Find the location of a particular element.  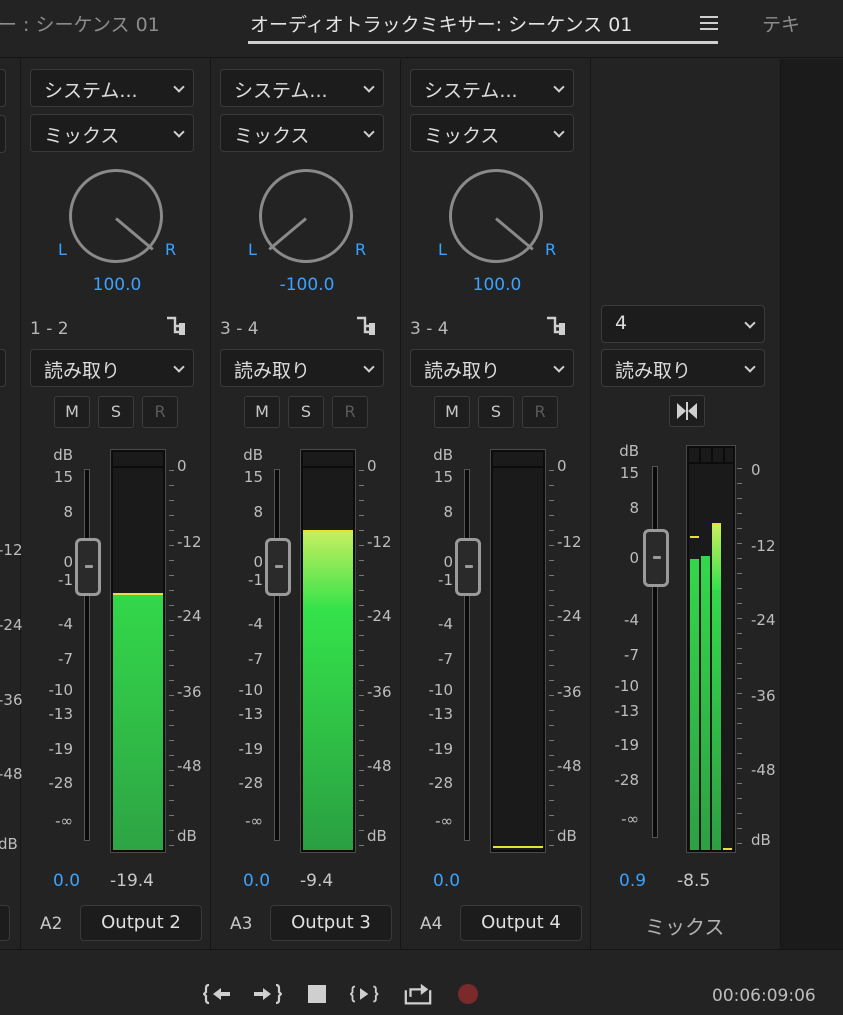

partial-output-button is located at coordinates (5, 923).